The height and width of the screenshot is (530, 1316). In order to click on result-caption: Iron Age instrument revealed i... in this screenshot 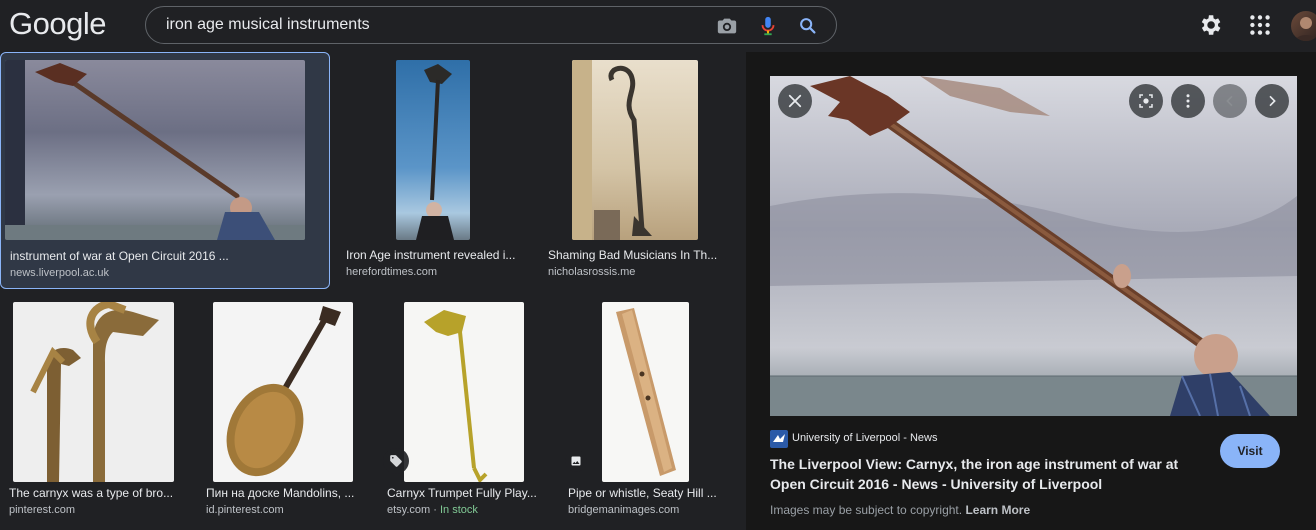, I will do `click(436, 255)`.